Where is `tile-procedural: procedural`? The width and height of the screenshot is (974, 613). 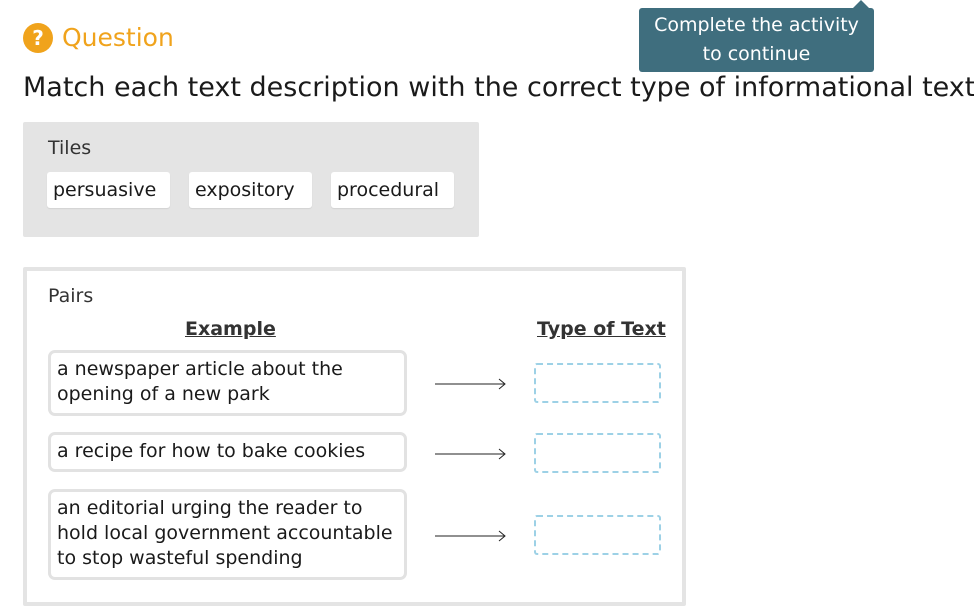 tile-procedural: procedural is located at coordinates (392, 190).